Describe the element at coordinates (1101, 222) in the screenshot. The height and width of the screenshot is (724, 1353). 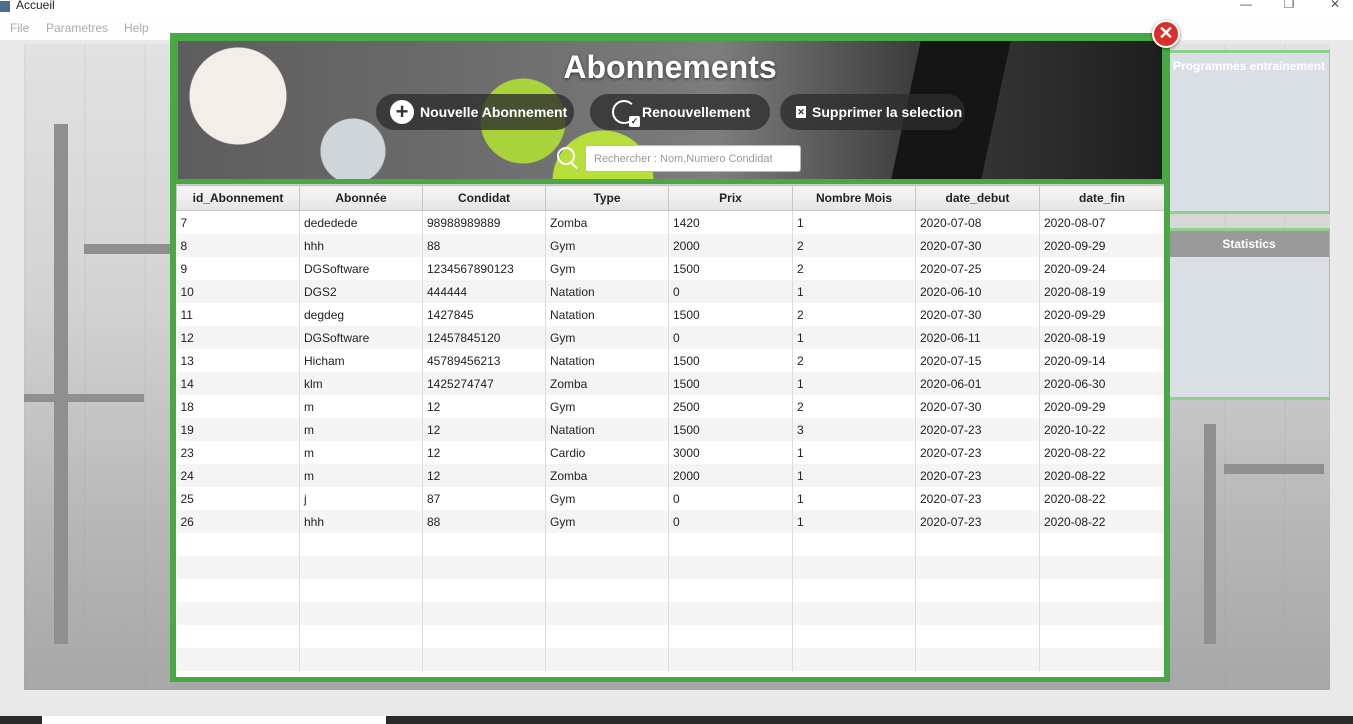
I see `table-cell: 2020-08-07` at that location.